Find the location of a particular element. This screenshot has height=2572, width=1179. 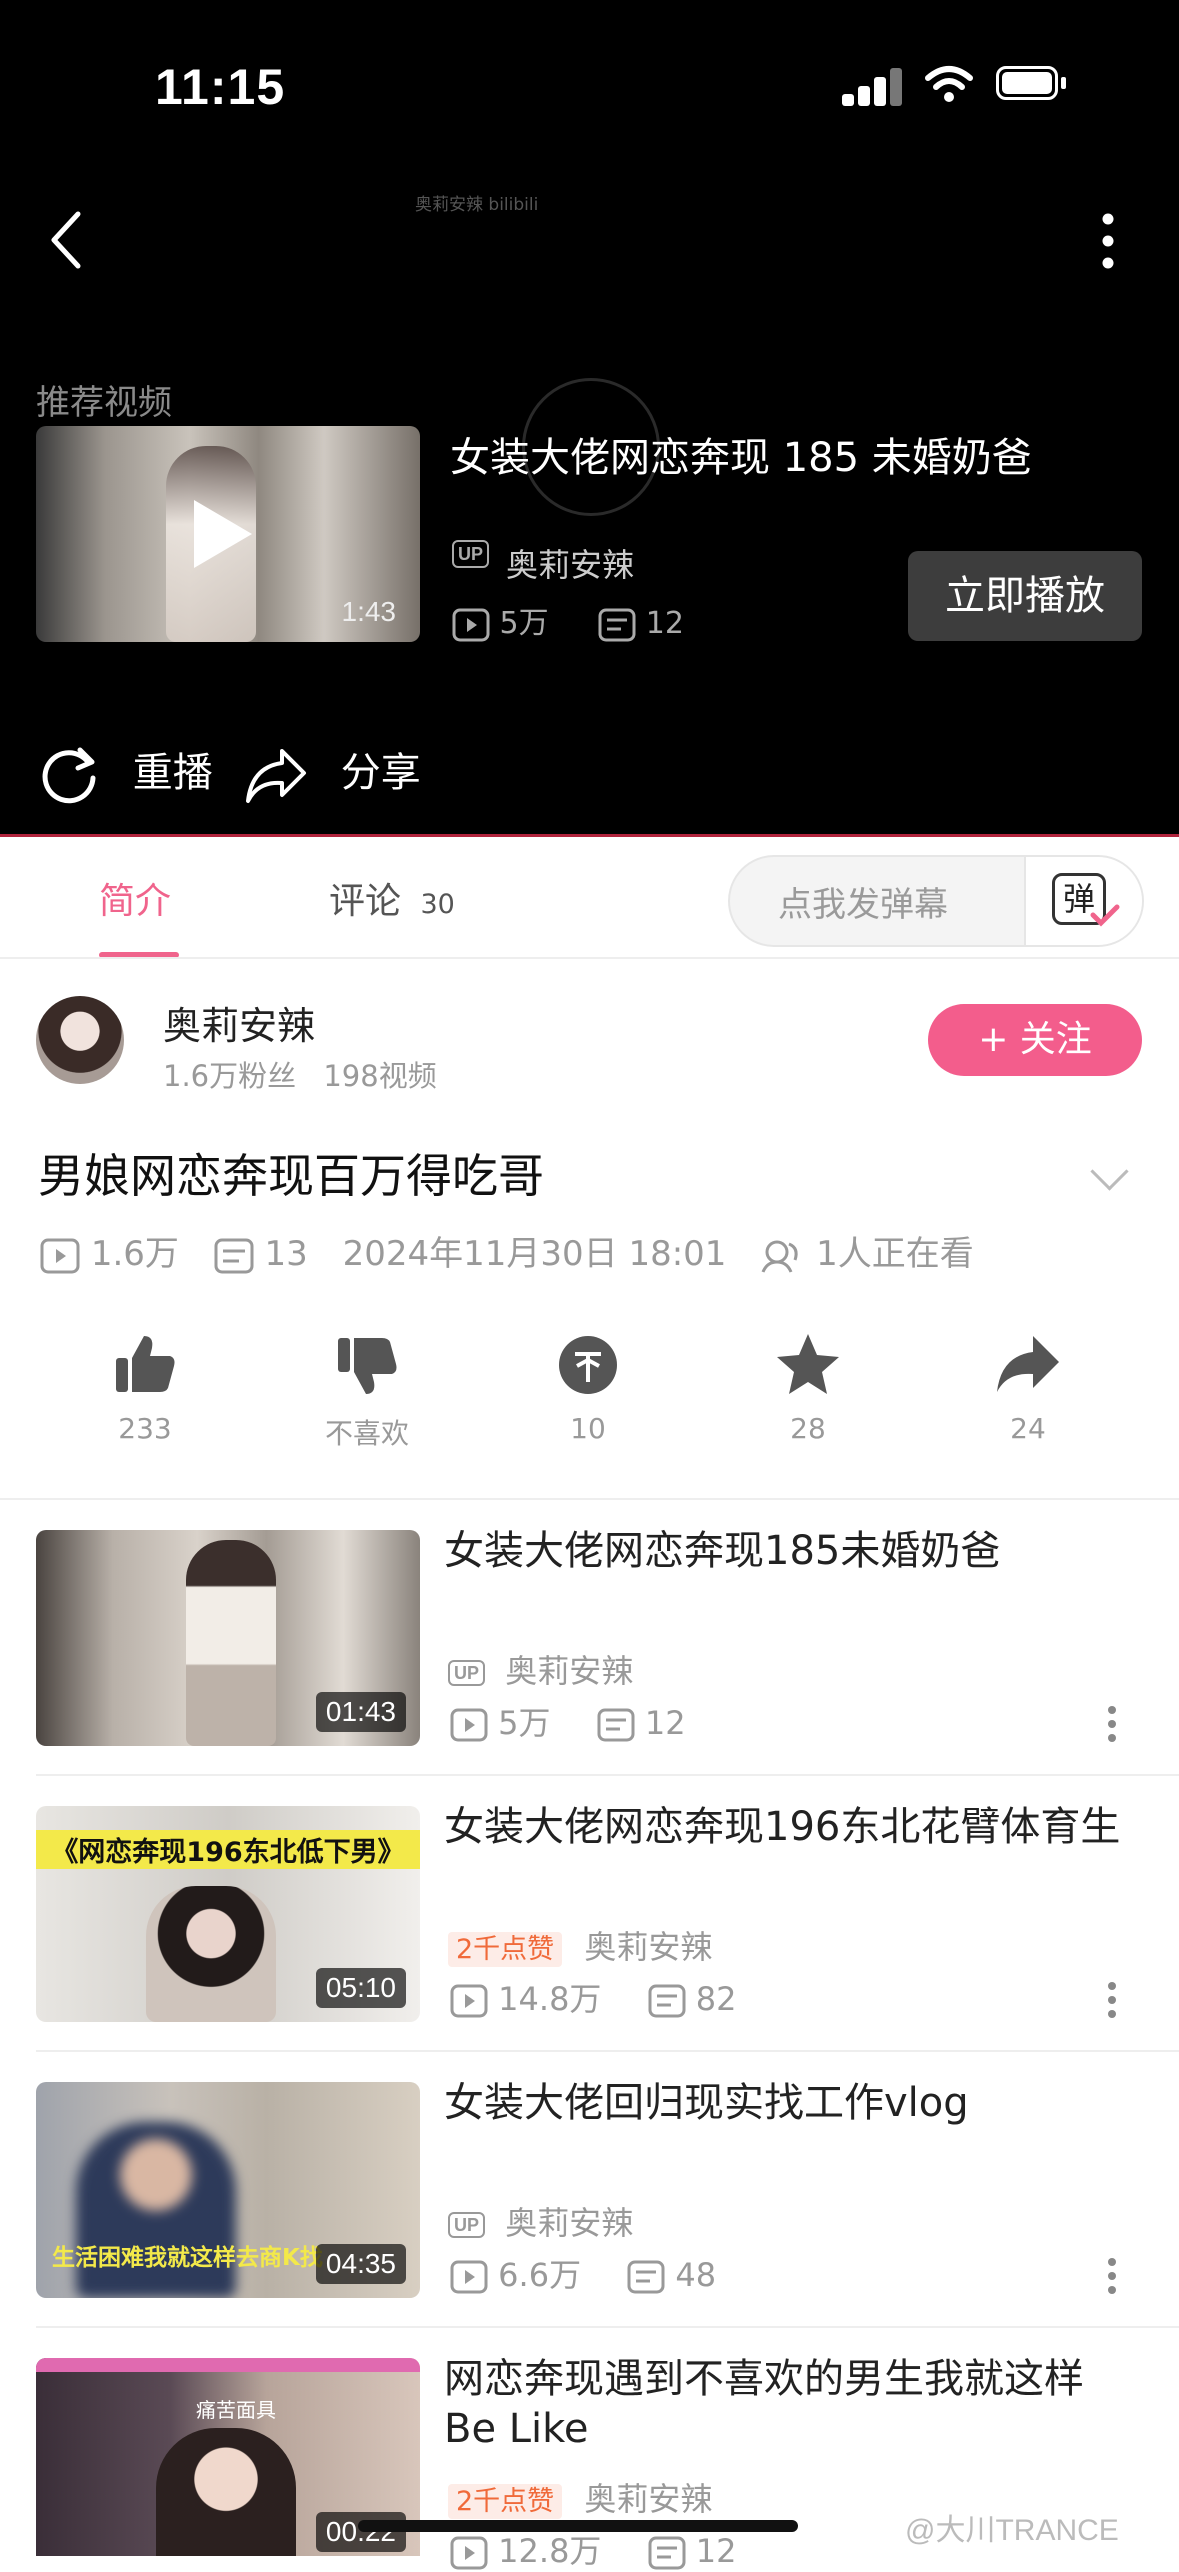

uploader-avatar is located at coordinates (80, 1040).